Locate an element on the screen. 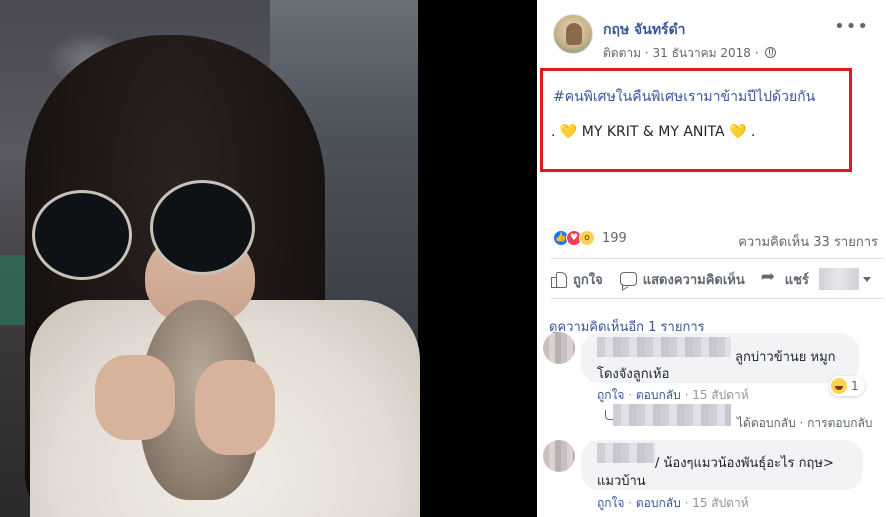 Image resolution: width=886 pixels, height=517 pixels. thumbs-up-icon is located at coordinates (558, 279).